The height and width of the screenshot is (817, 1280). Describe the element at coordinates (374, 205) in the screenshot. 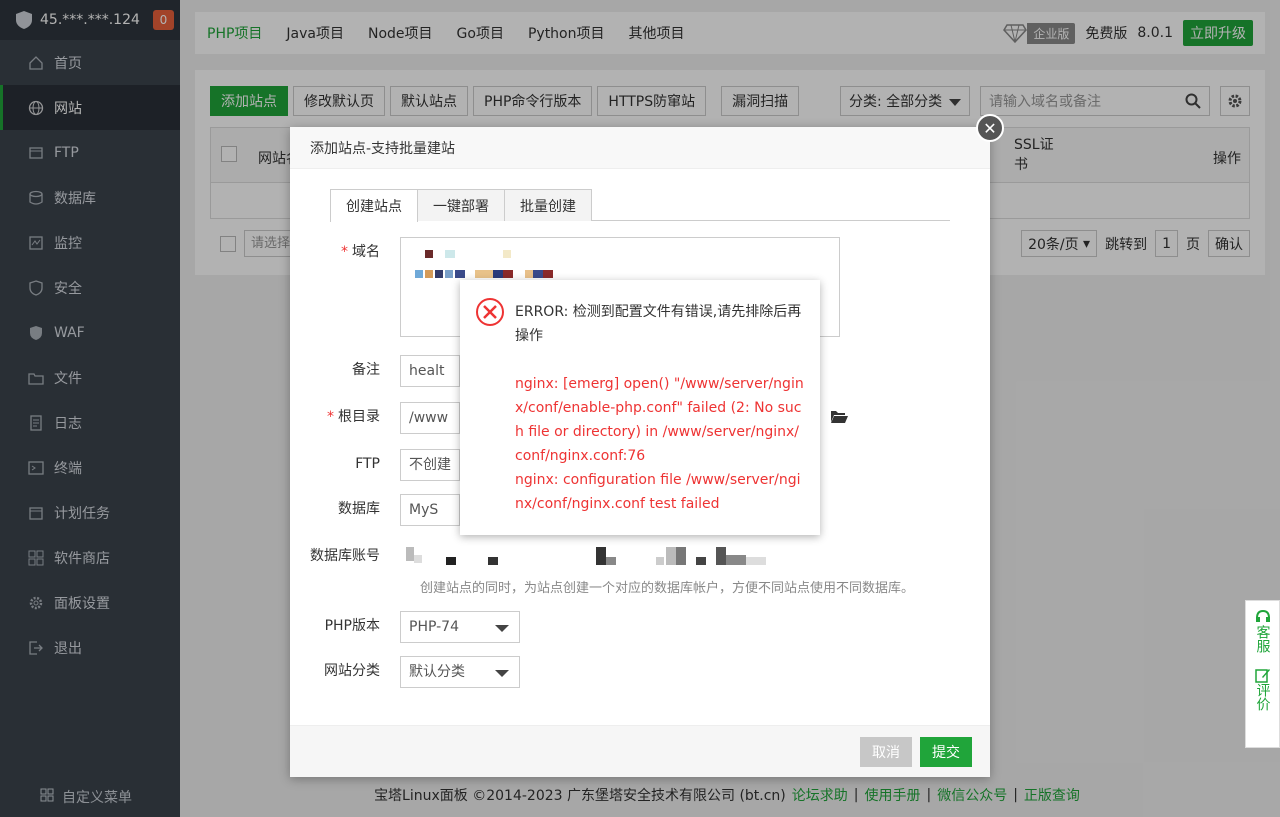

I see `tab-create-site: 创建站点` at that location.